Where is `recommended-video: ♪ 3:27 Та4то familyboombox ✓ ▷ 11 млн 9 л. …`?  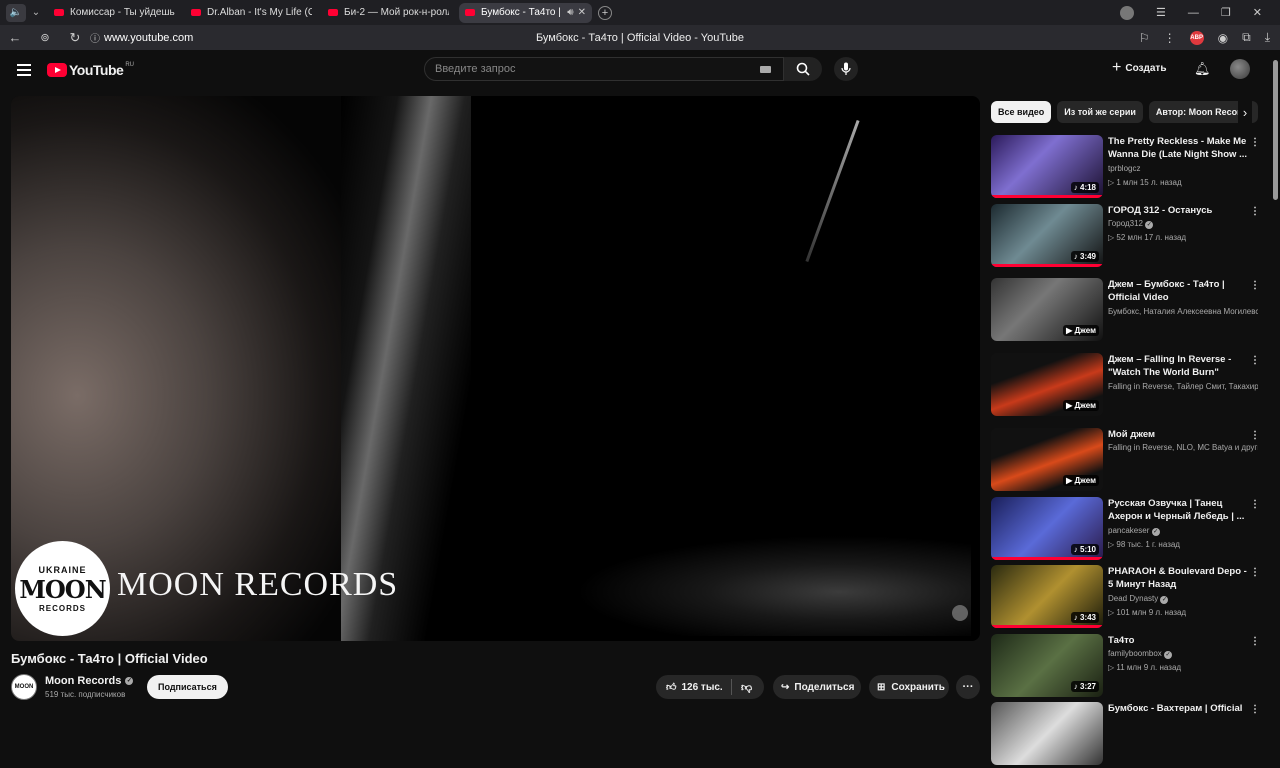 recommended-video: ♪ 3:27 Та4то familyboombox ✓ ▷ 11 млн 9 л. … is located at coordinates (1128, 667).